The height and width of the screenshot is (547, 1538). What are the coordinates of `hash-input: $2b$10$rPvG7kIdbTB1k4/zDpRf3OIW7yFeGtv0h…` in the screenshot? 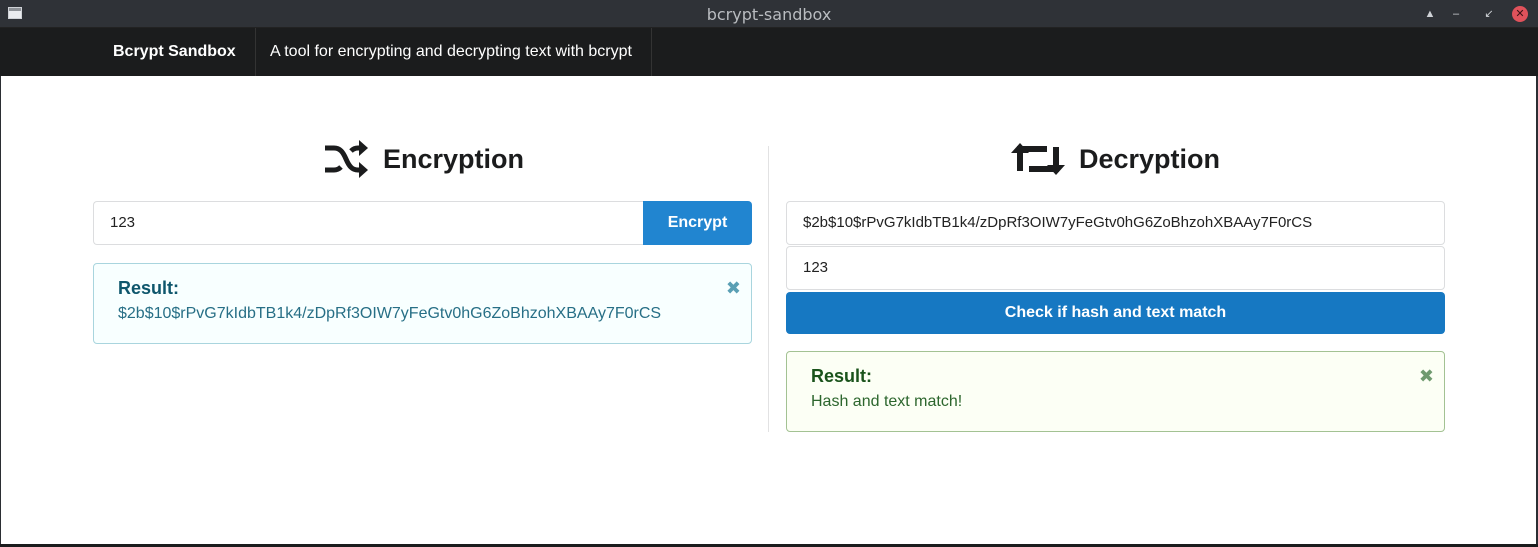 It's located at (1115, 223).